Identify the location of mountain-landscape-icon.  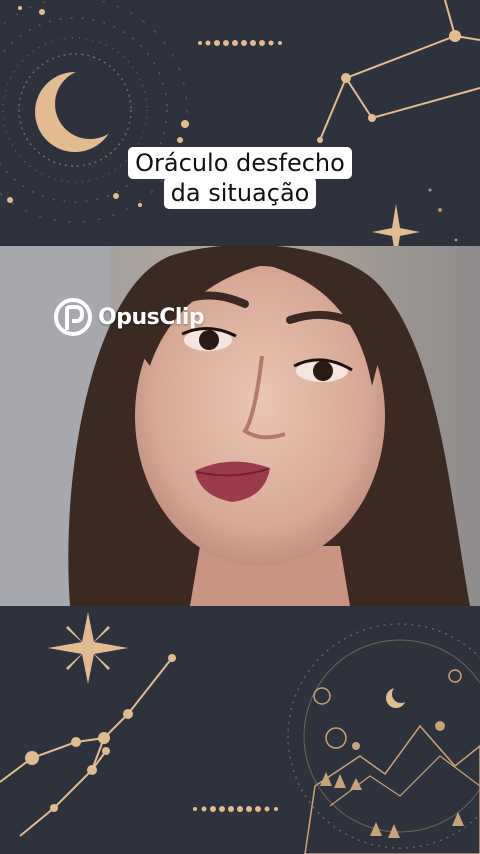
(383, 738).